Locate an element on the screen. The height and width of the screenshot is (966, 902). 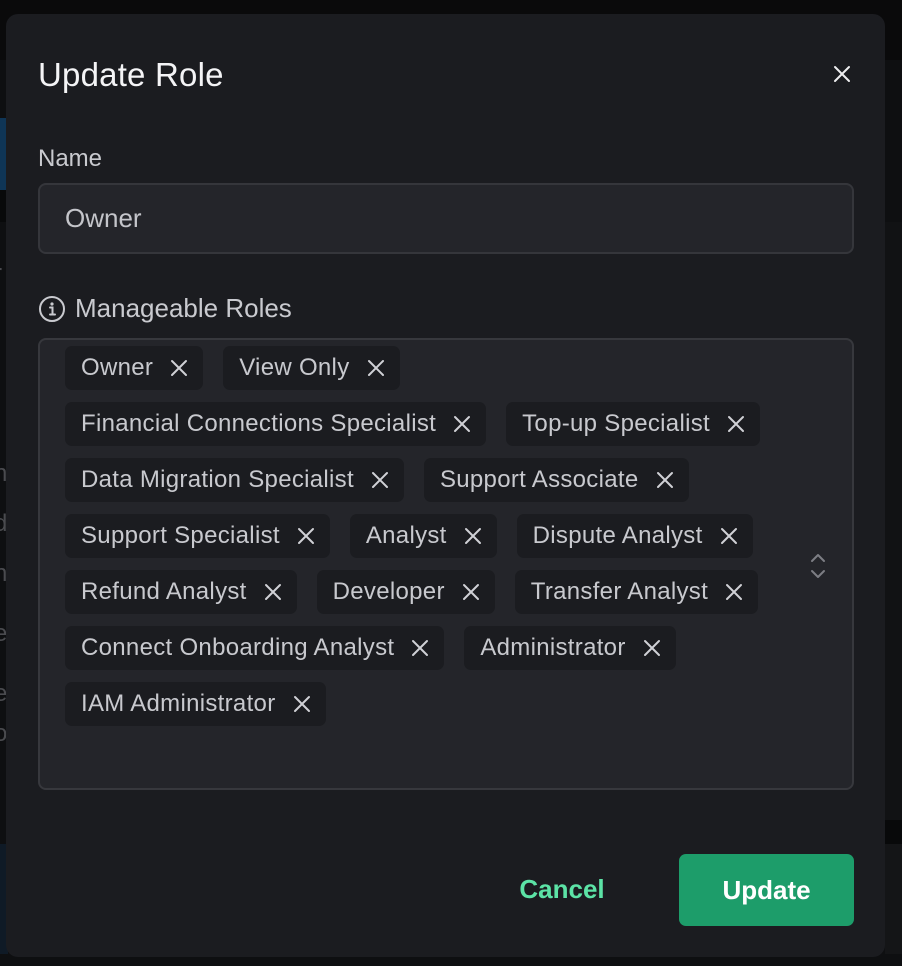
background-letter: r is located at coordinates (1, 274).